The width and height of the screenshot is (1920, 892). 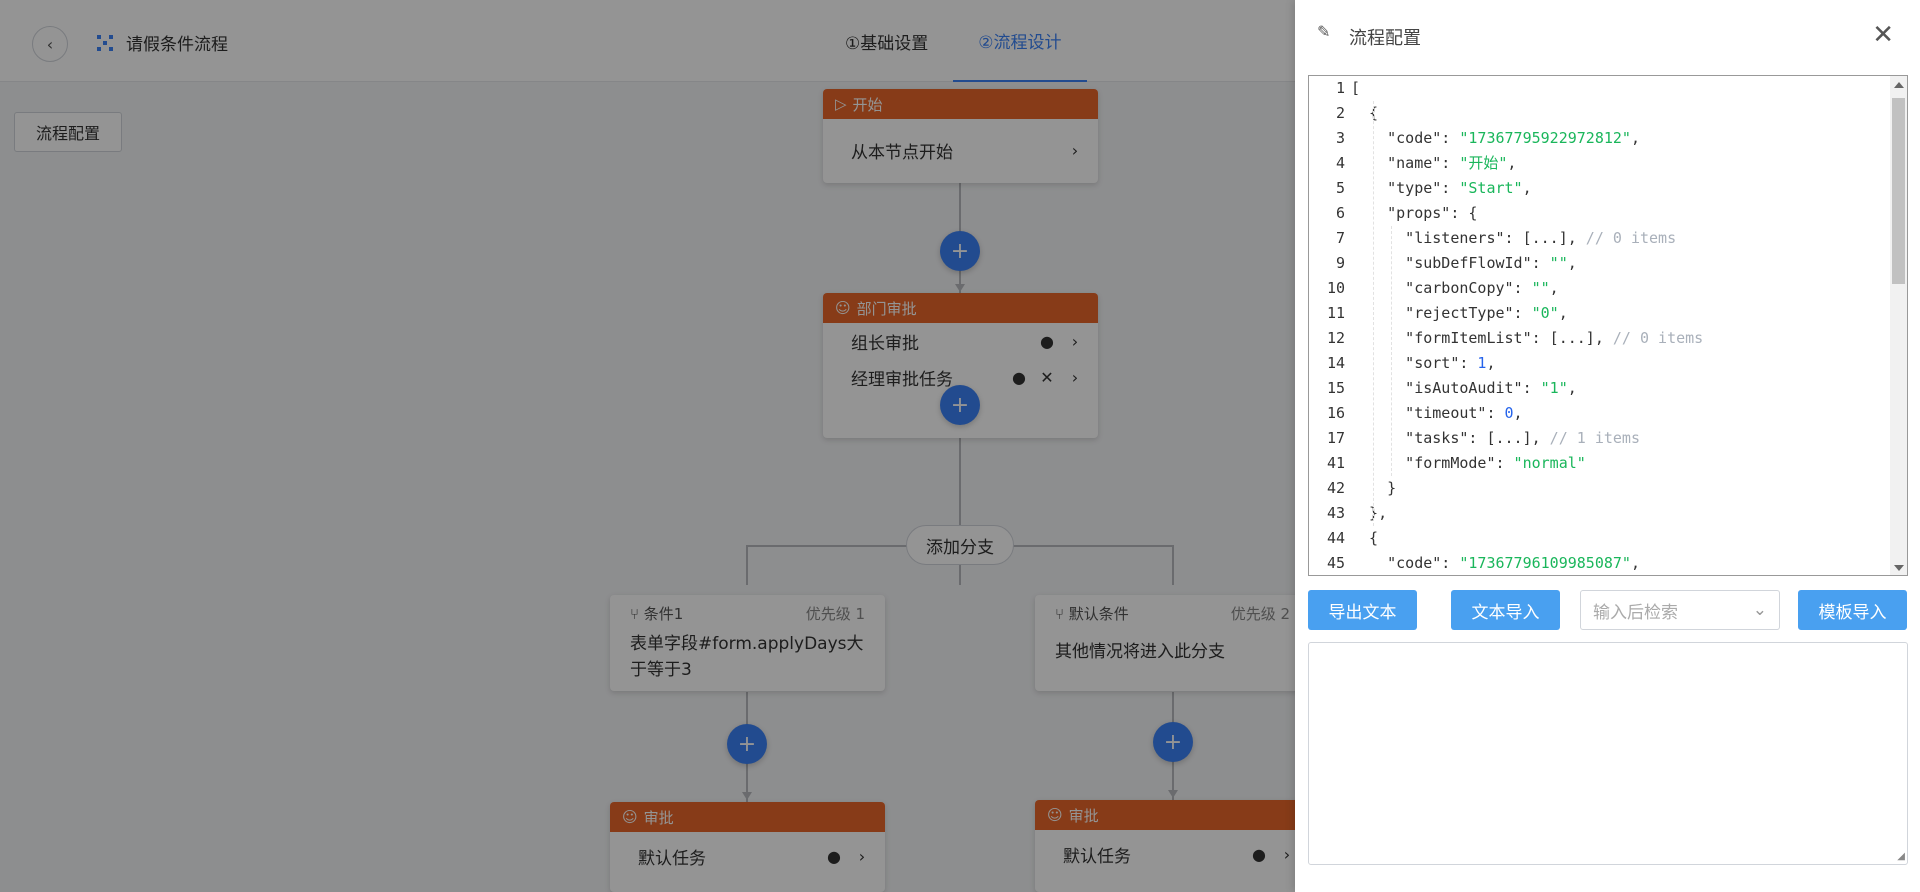 I want to click on code-token: "subDefFlowId":, so click(x=1477, y=263).